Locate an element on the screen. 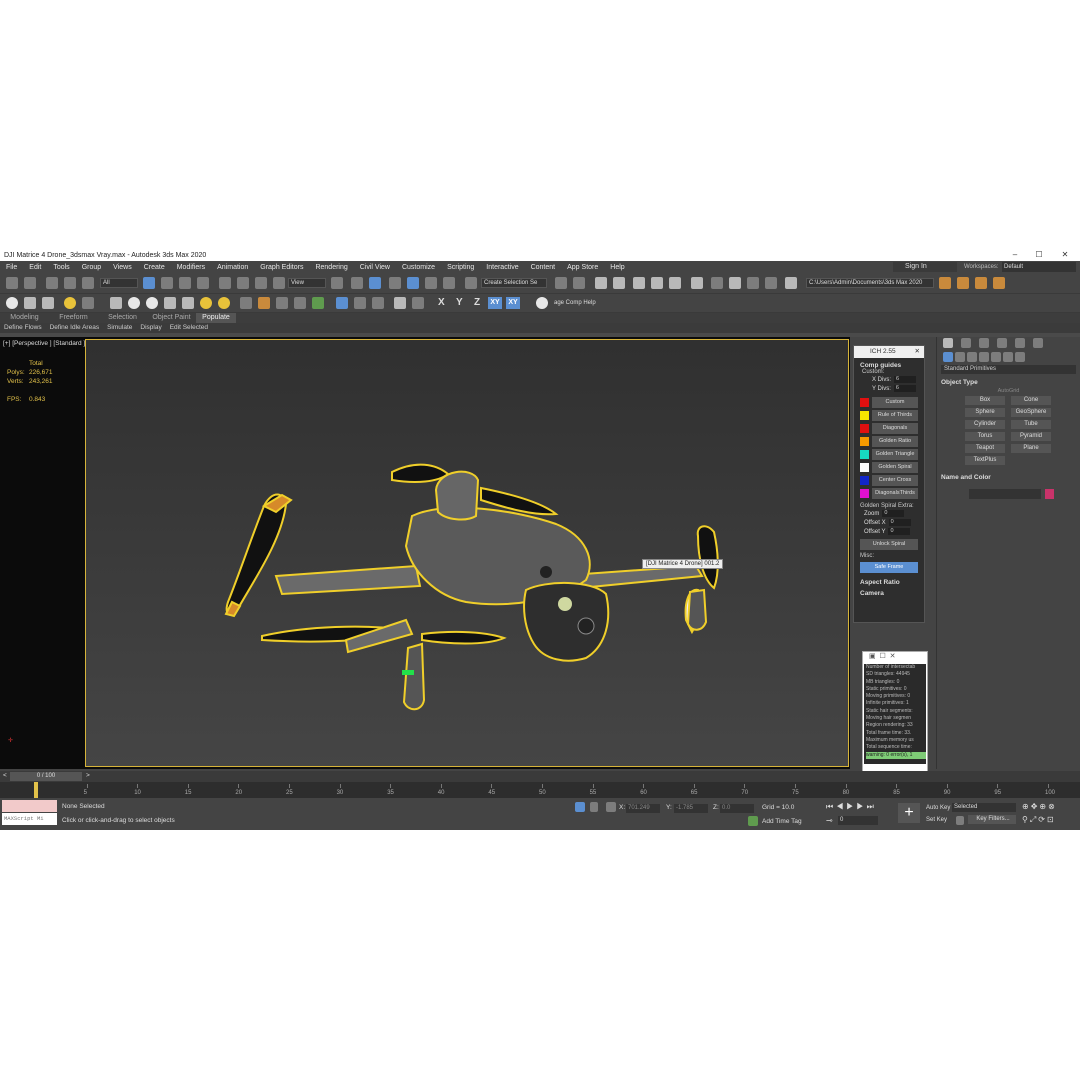 This screenshot has width=1080, height=1080. cloud-icon is located at coordinates (30, 303).